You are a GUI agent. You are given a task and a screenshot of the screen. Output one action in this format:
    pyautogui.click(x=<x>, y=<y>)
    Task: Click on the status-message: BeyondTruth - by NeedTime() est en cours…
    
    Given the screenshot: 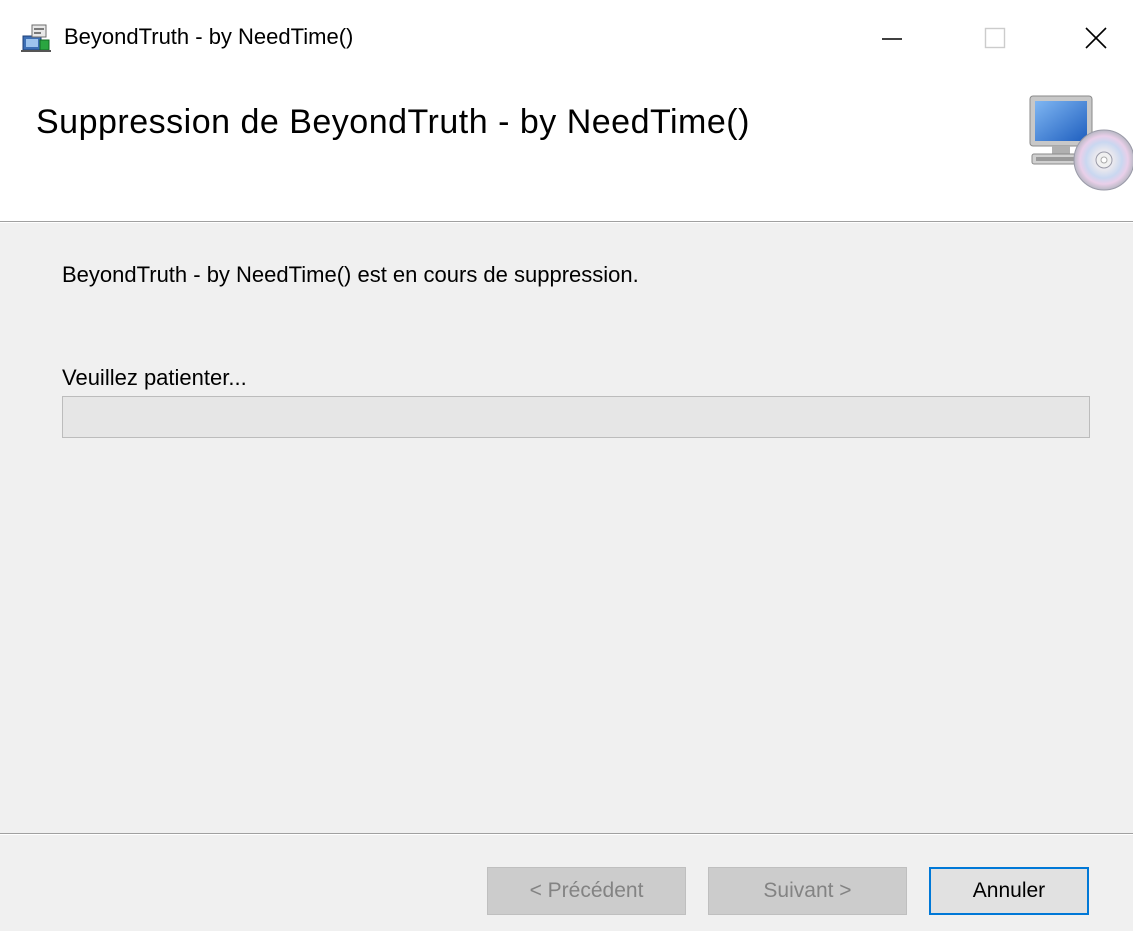 What is the action you would take?
    pyautogui.click(x=350, y=274)
    